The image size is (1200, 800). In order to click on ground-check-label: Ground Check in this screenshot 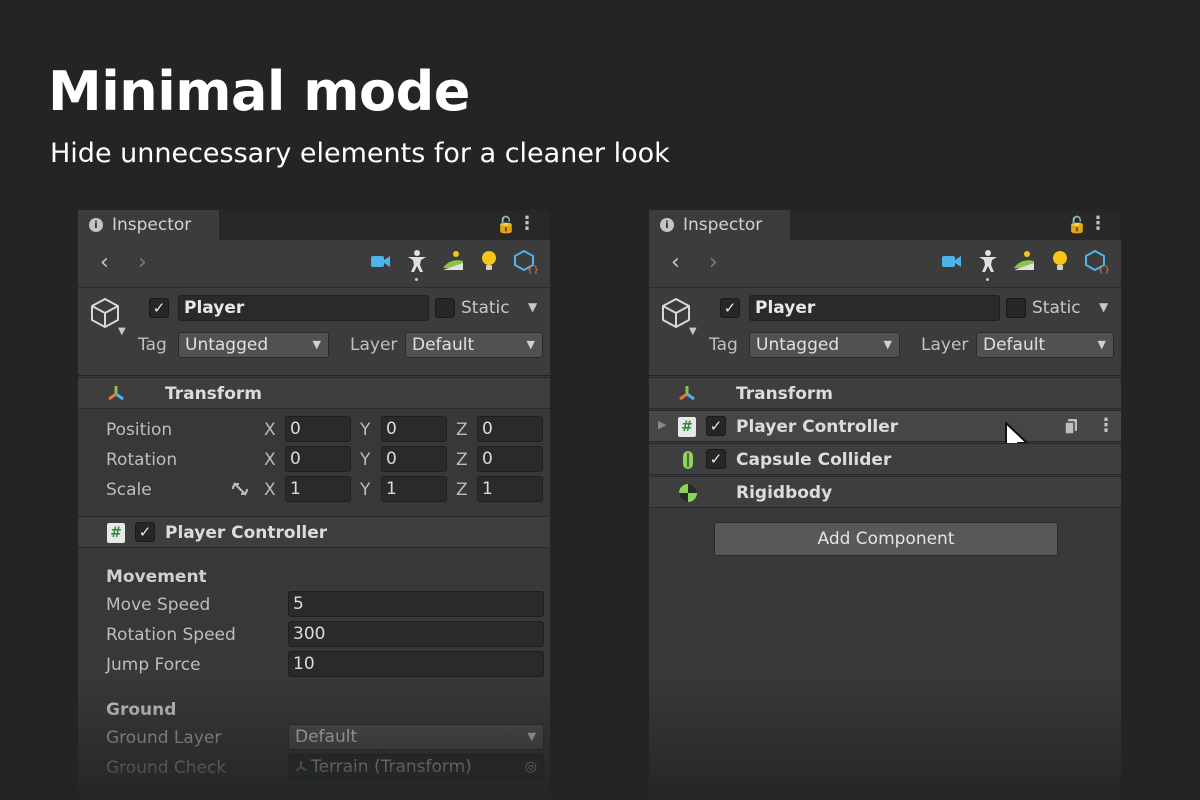, I will do `click(166, 768)`.